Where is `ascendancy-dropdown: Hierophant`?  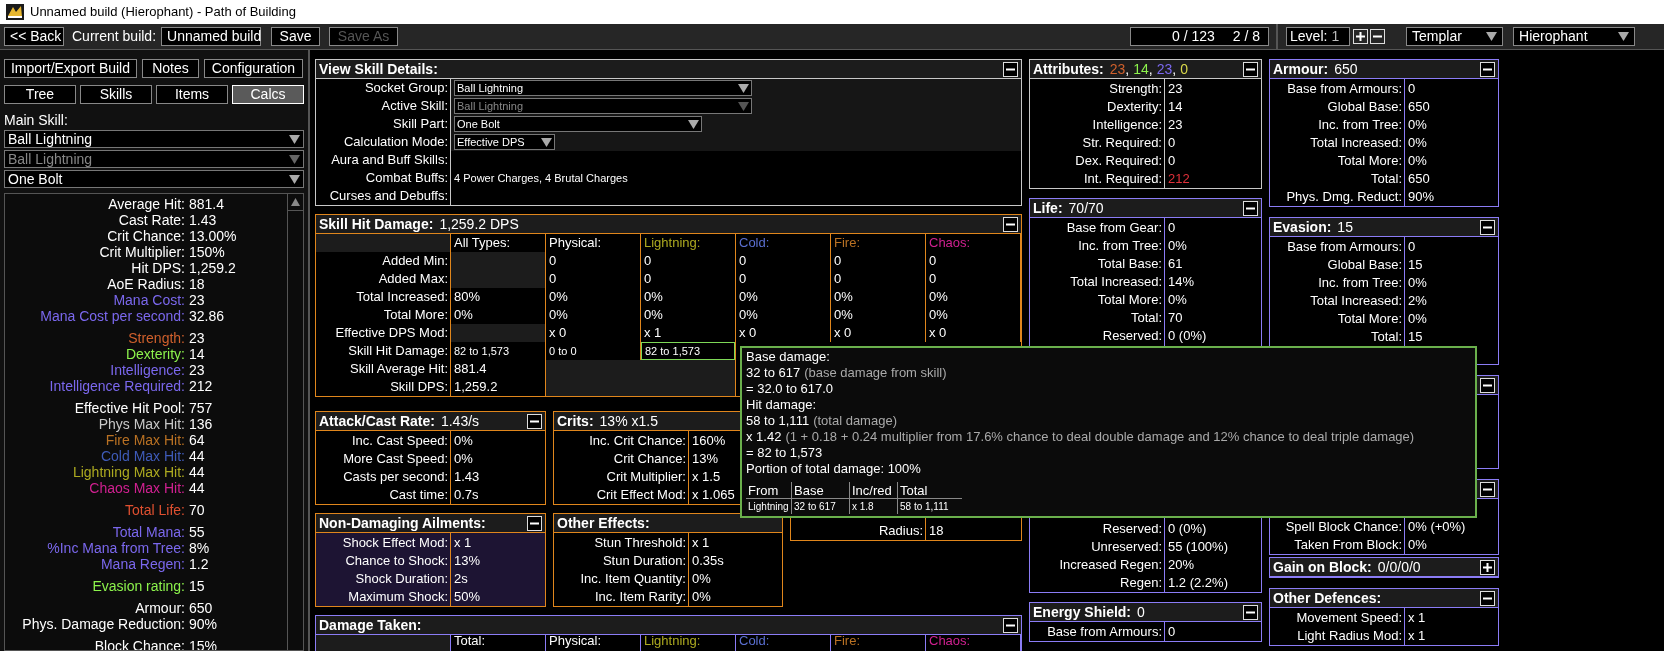 ascendancy-dropdown: Hierophant is located at coordinates (1574, 36).